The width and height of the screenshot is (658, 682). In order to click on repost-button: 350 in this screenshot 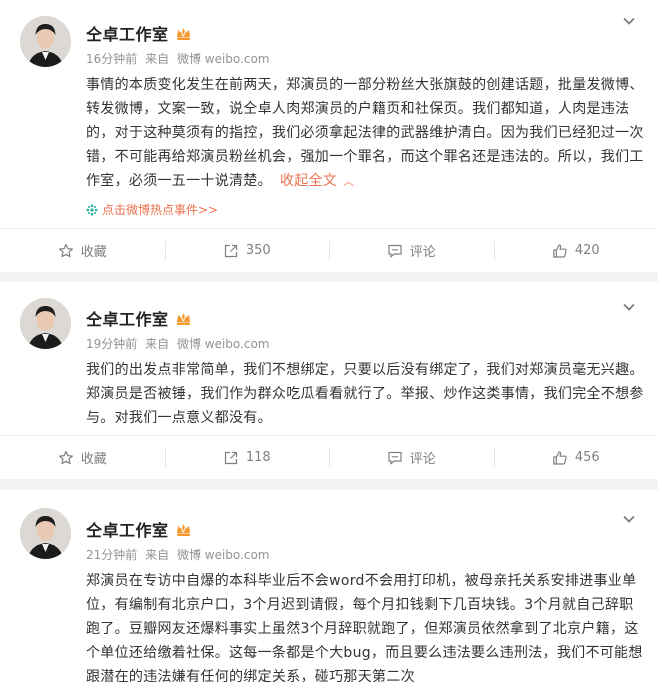, I will do `click(247, 250)`.